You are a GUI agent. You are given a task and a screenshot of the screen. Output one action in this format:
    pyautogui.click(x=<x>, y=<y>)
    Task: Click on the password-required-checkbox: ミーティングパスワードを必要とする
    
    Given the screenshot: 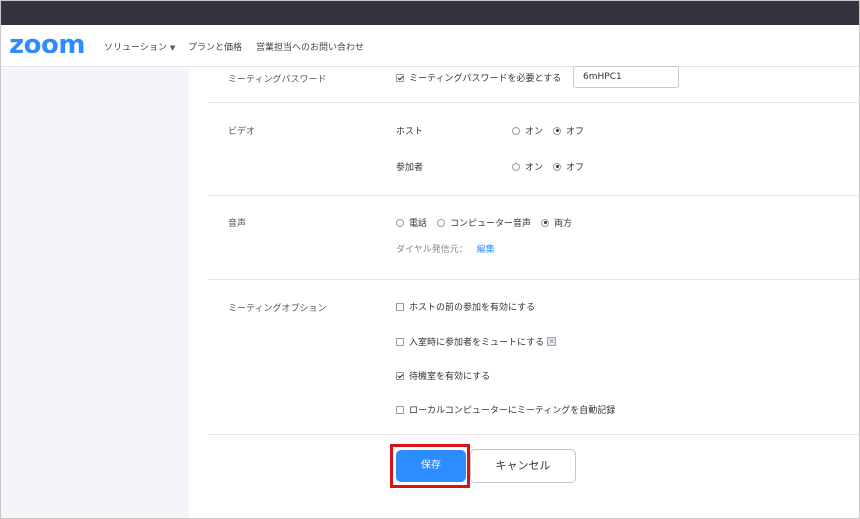 What is the action you would take?
    pyautogui.click(x=478, y=77)
    